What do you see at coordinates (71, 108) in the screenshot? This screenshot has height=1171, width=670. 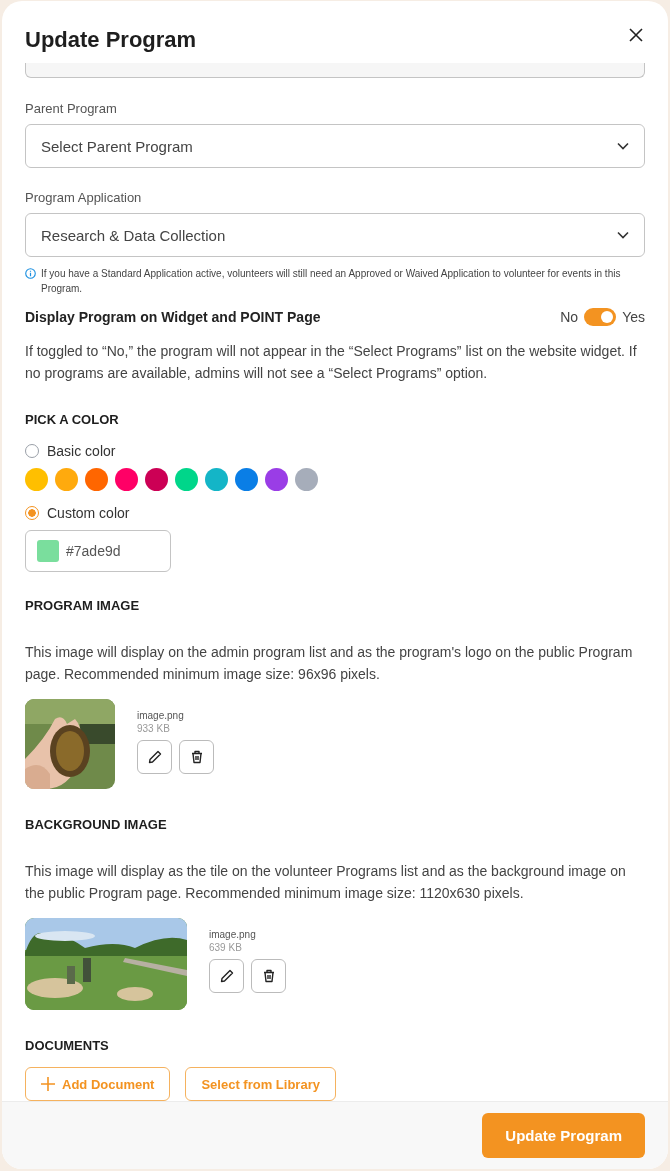 I see `field-label: Parent Program` at bounding box center [71, 108].